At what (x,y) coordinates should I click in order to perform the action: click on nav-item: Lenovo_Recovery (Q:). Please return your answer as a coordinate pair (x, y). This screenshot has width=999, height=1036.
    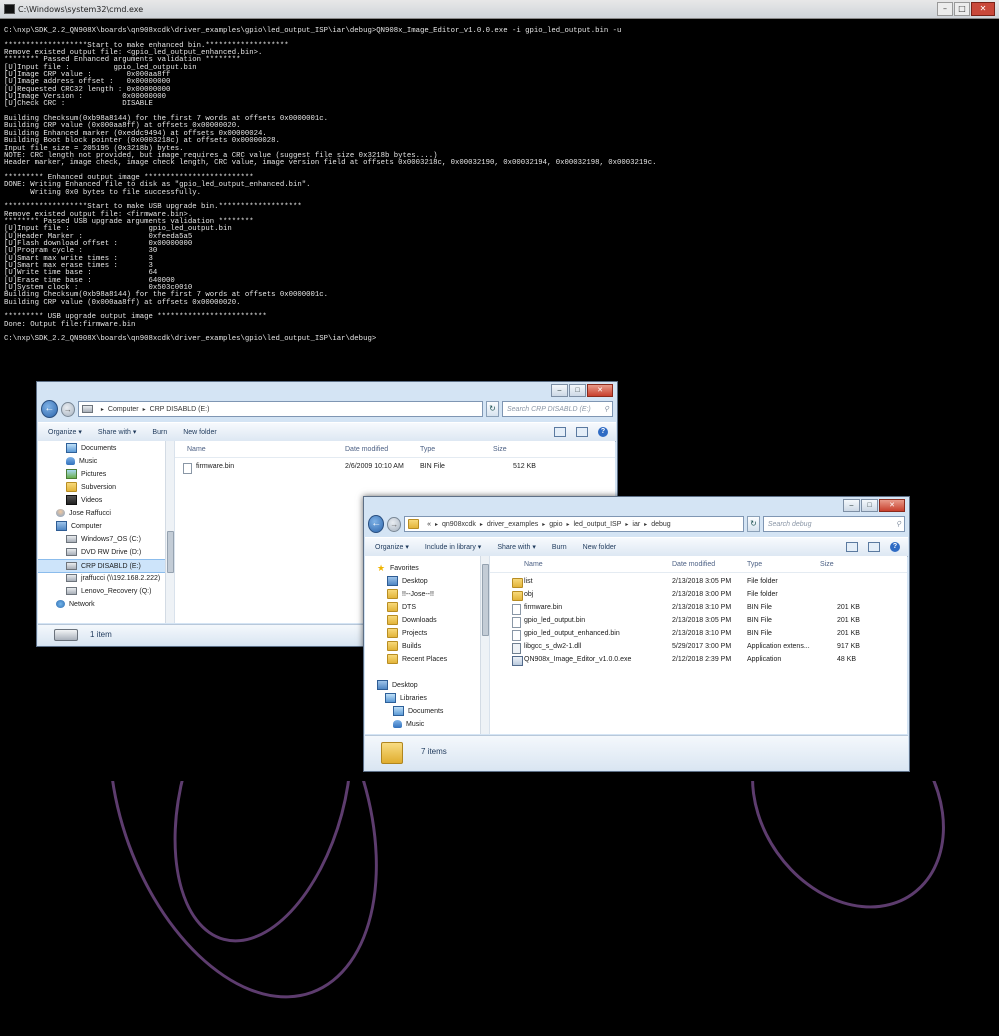
    Looking at the image, I should click on (101, 591).